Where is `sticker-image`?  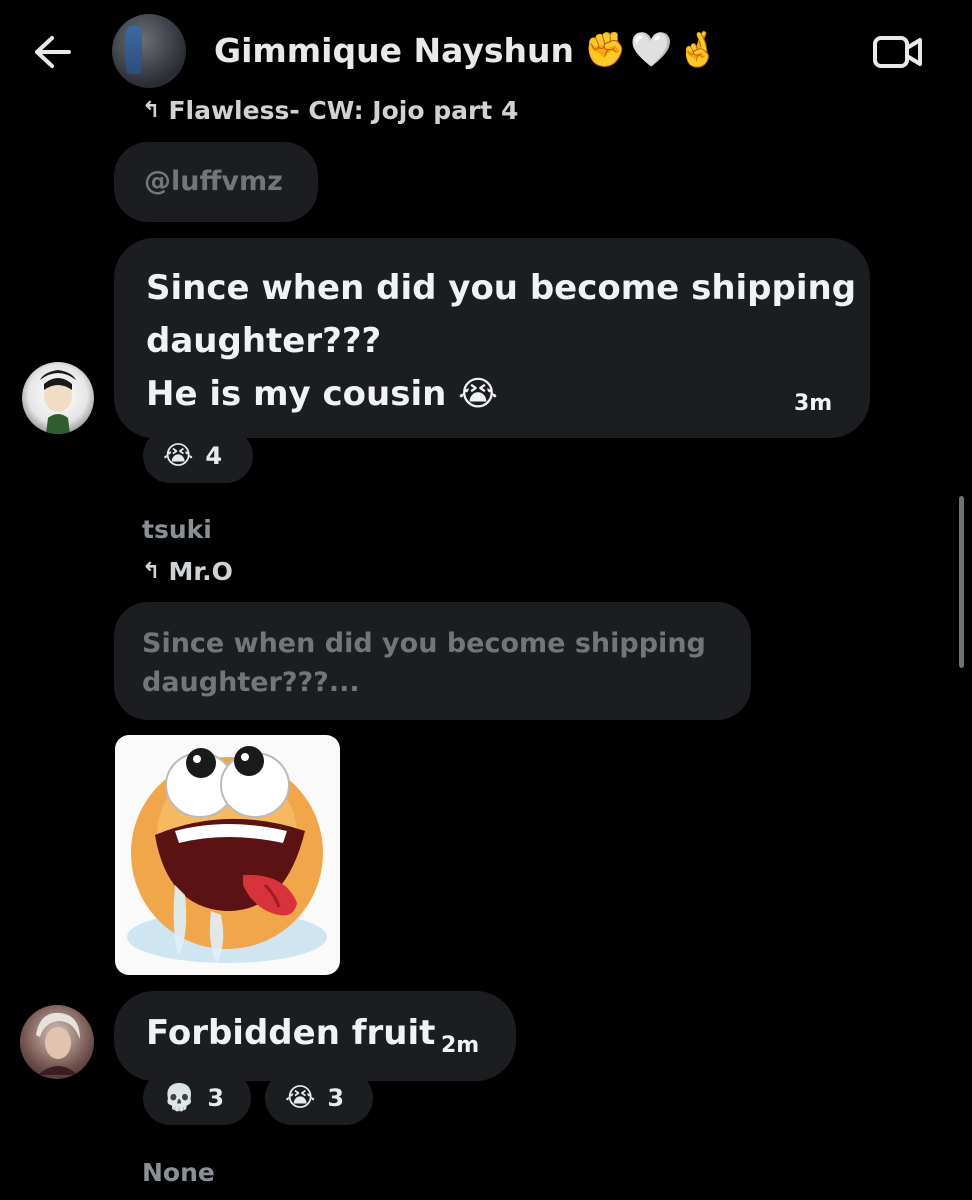
sticker-image is located at coordinates (227, 855).